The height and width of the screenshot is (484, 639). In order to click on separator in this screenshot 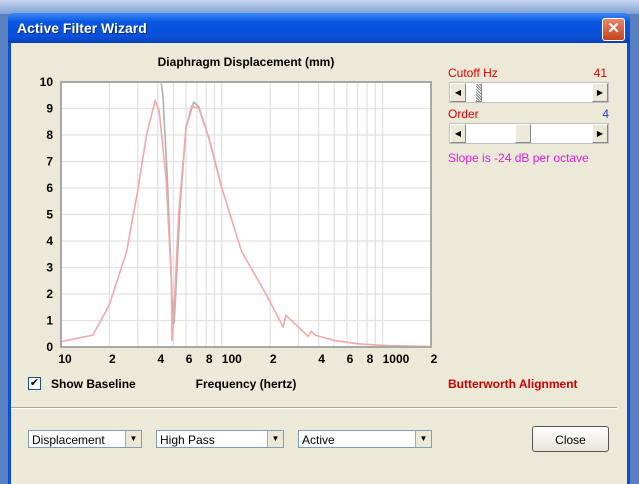, I will do `click(314, 408)`.